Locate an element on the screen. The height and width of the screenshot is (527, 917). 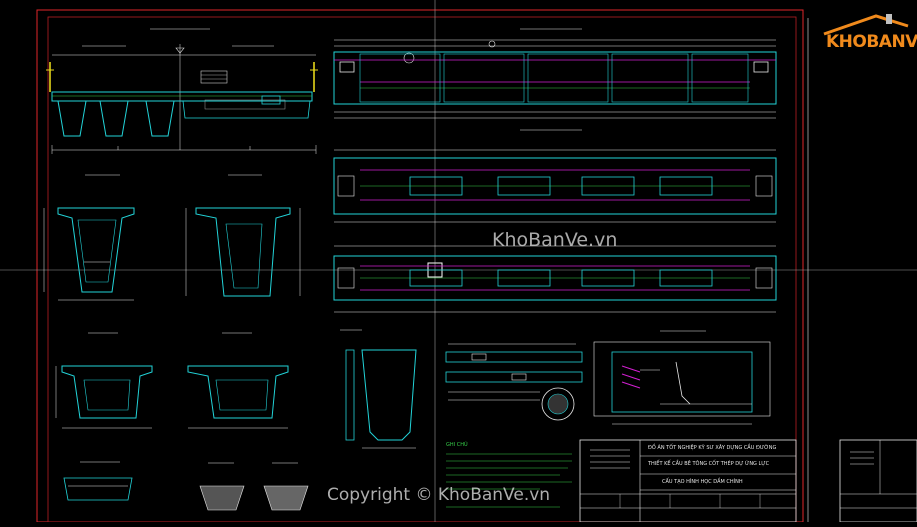
detail-a is located at coordinates (222, 486).